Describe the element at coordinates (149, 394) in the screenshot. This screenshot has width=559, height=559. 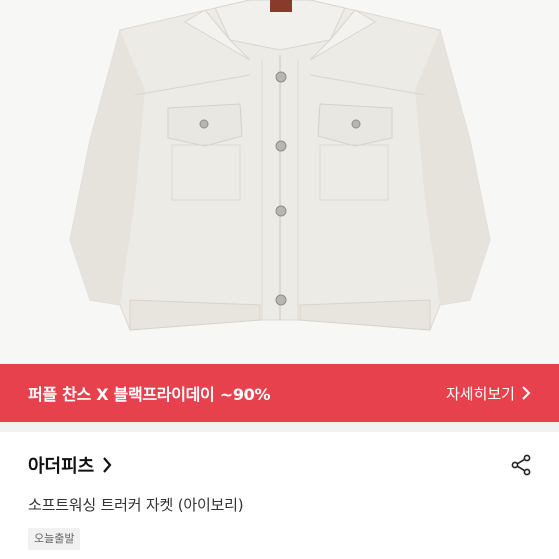
I see `promo-text: 퍼플 찬스 X 블랙프라이데이 ~90%` at that location.